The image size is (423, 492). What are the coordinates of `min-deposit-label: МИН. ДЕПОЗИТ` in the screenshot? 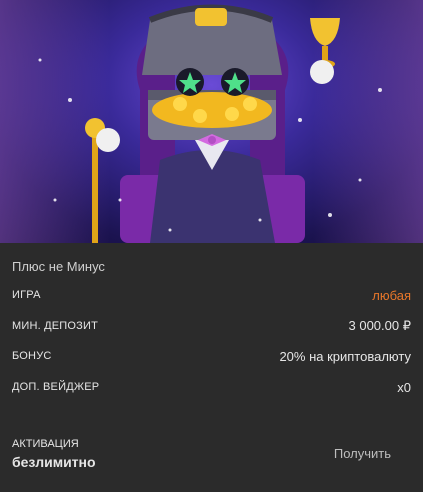 It's located at (55, 326).